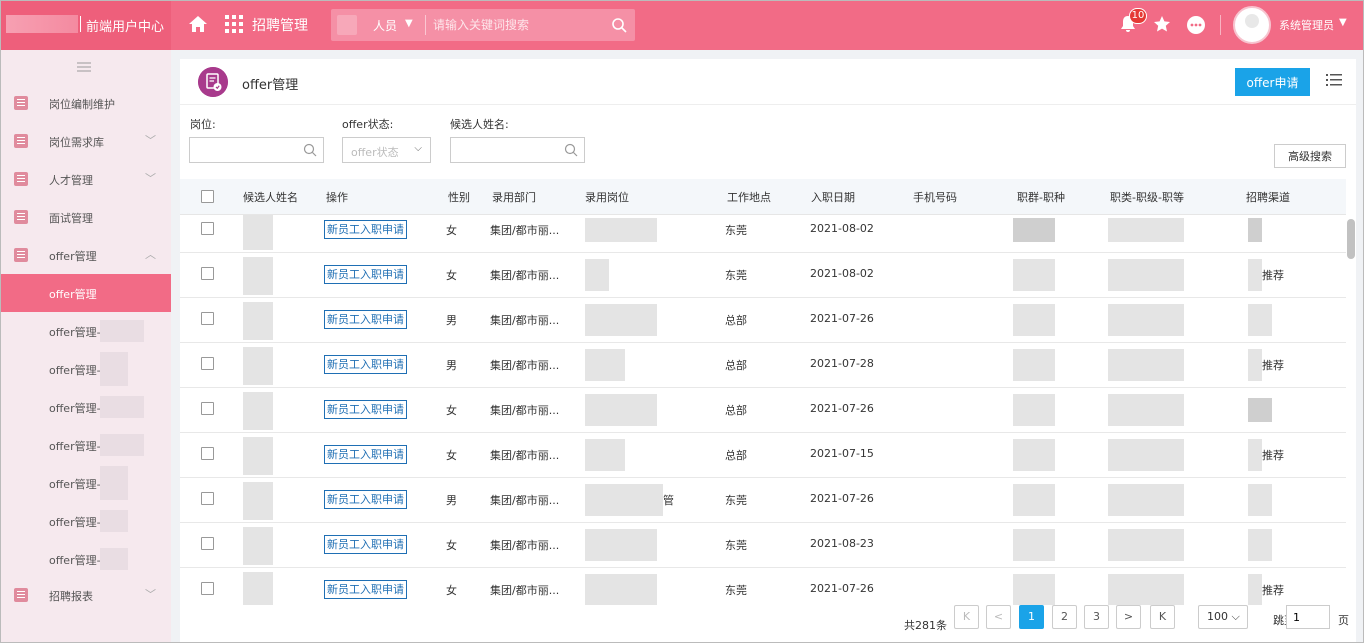  I want to click on candidate-filter-input, so click(517, 150).